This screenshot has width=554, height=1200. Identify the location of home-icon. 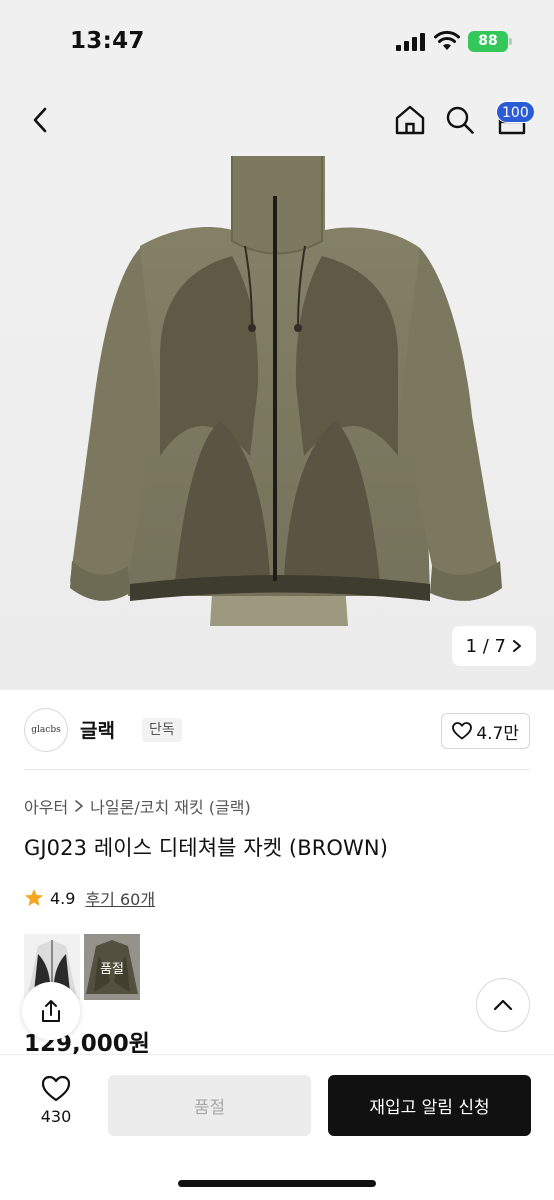
(410, 120).